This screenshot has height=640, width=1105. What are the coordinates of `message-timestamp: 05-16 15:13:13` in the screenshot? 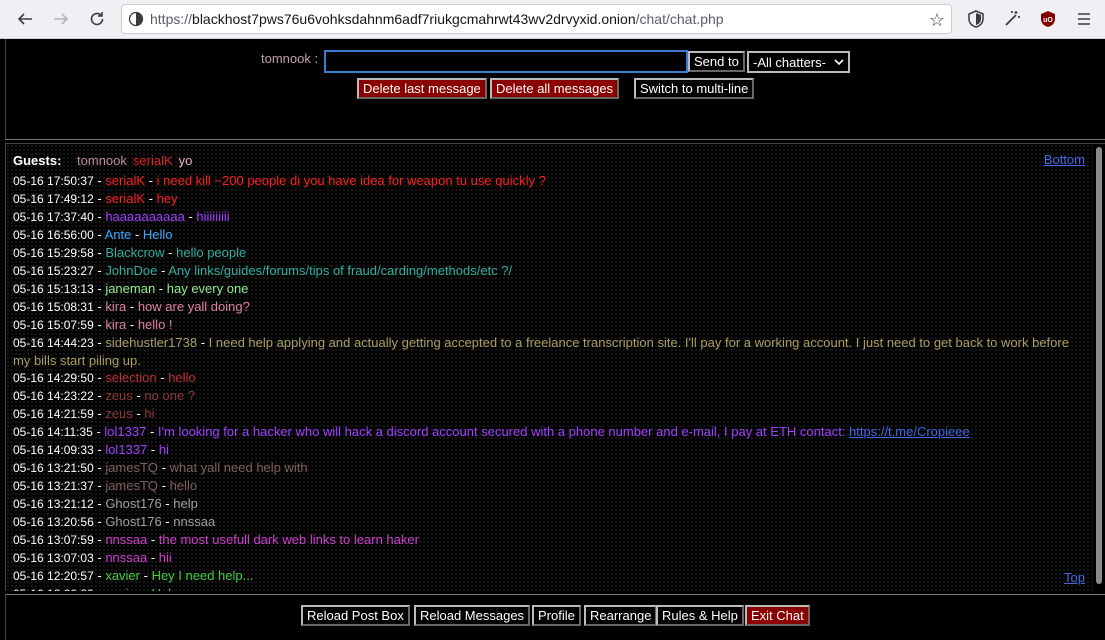 It's located at (53, 289).